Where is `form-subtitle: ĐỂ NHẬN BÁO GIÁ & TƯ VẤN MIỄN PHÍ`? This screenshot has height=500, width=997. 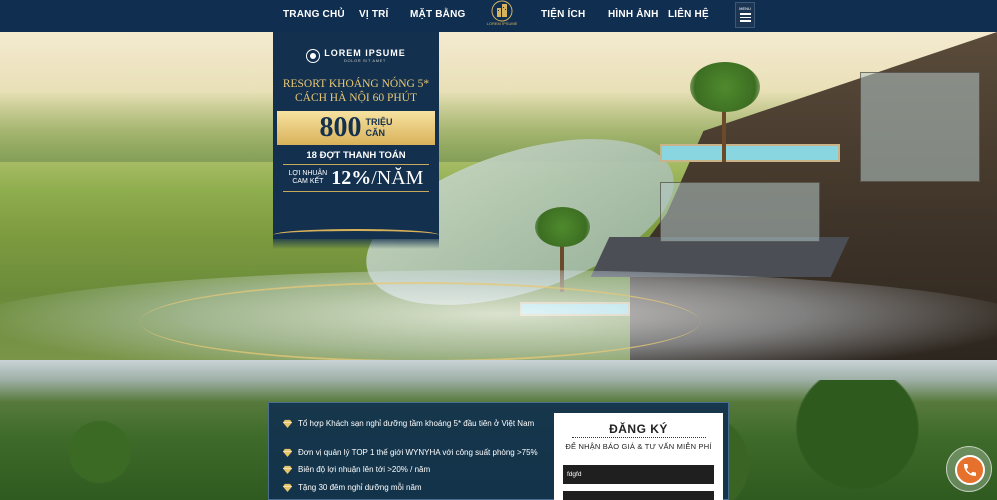
form-subtitle: ĐỂ NHẬN BÁO GIÁ & TƯ VẤN MIỄN PHÍ is located at coordinates (638, 446).